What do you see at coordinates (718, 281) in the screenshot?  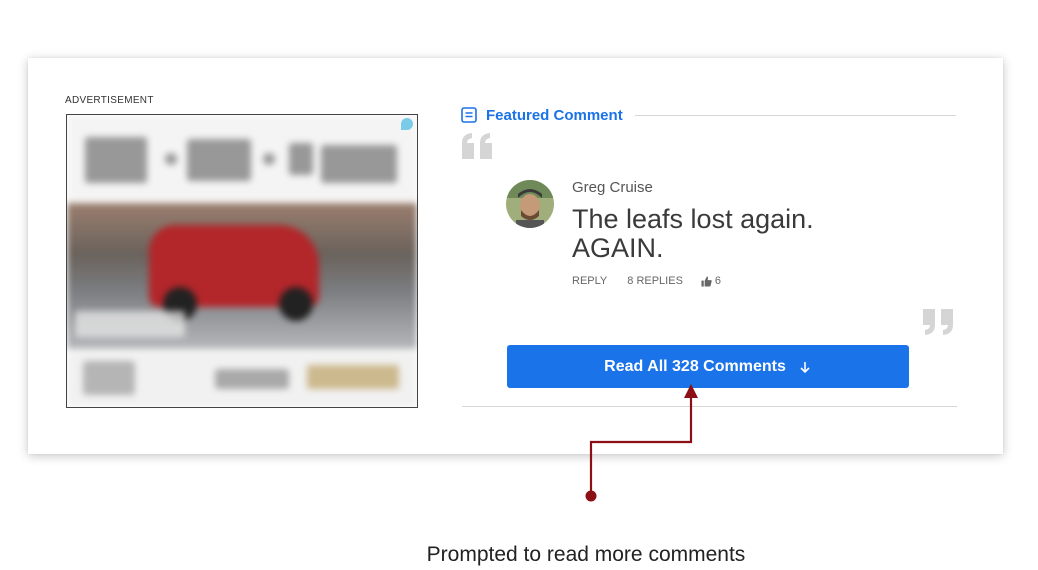 I see `like-count: 6` at bounding box center [718, 281].